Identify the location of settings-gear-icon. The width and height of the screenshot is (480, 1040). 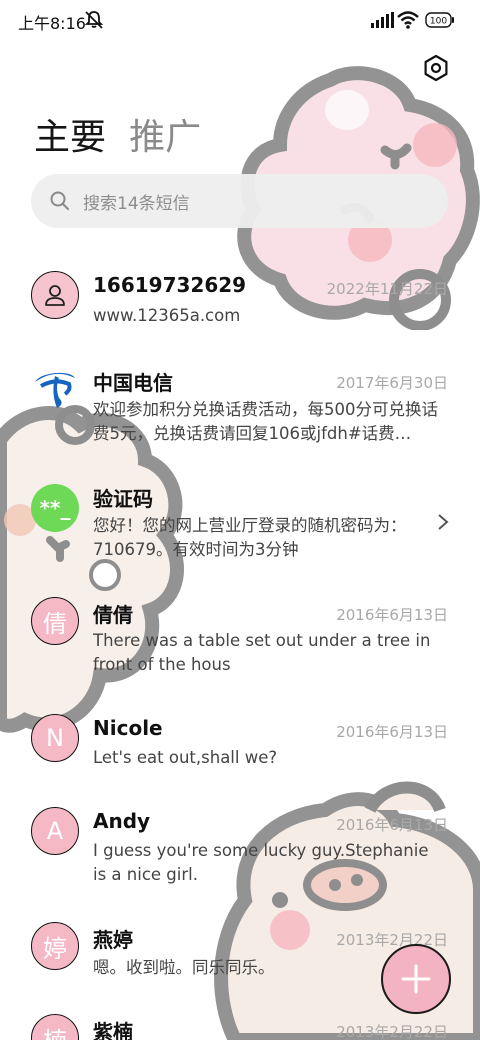
(436, 68).